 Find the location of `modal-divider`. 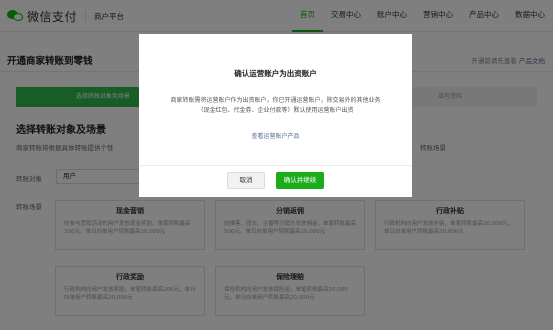

modal-divider is located at coordinates (275, 165).